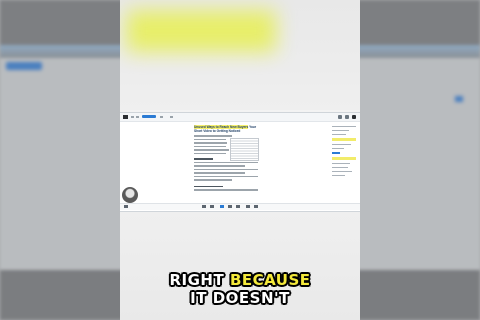 The image size is (480, 320). Describe the element at coordinates (201, 31) in the screenshot. I see `blurred-highlight` at that location.